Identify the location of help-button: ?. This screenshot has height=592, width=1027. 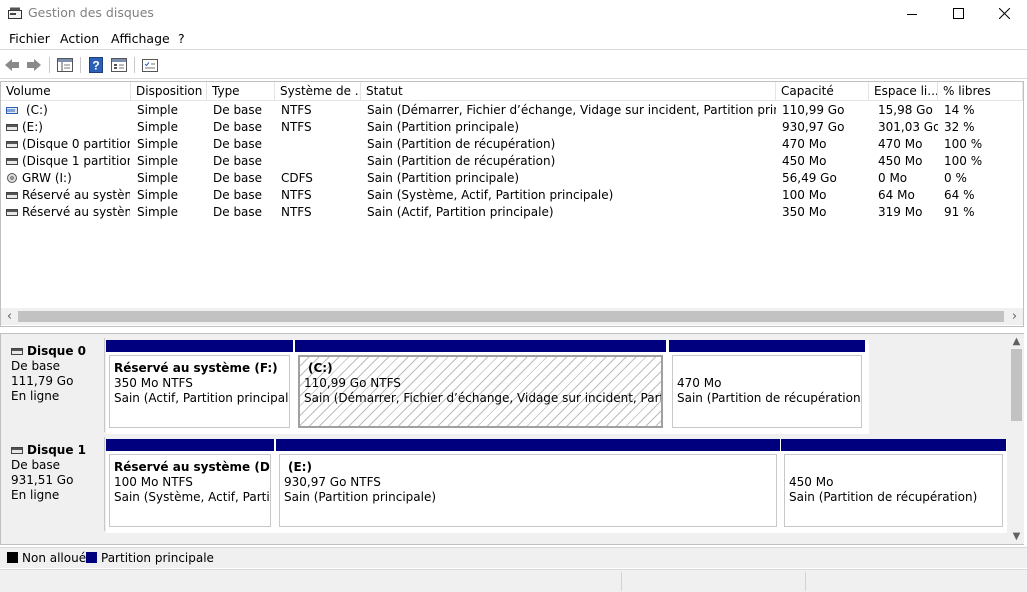
(96, 65).